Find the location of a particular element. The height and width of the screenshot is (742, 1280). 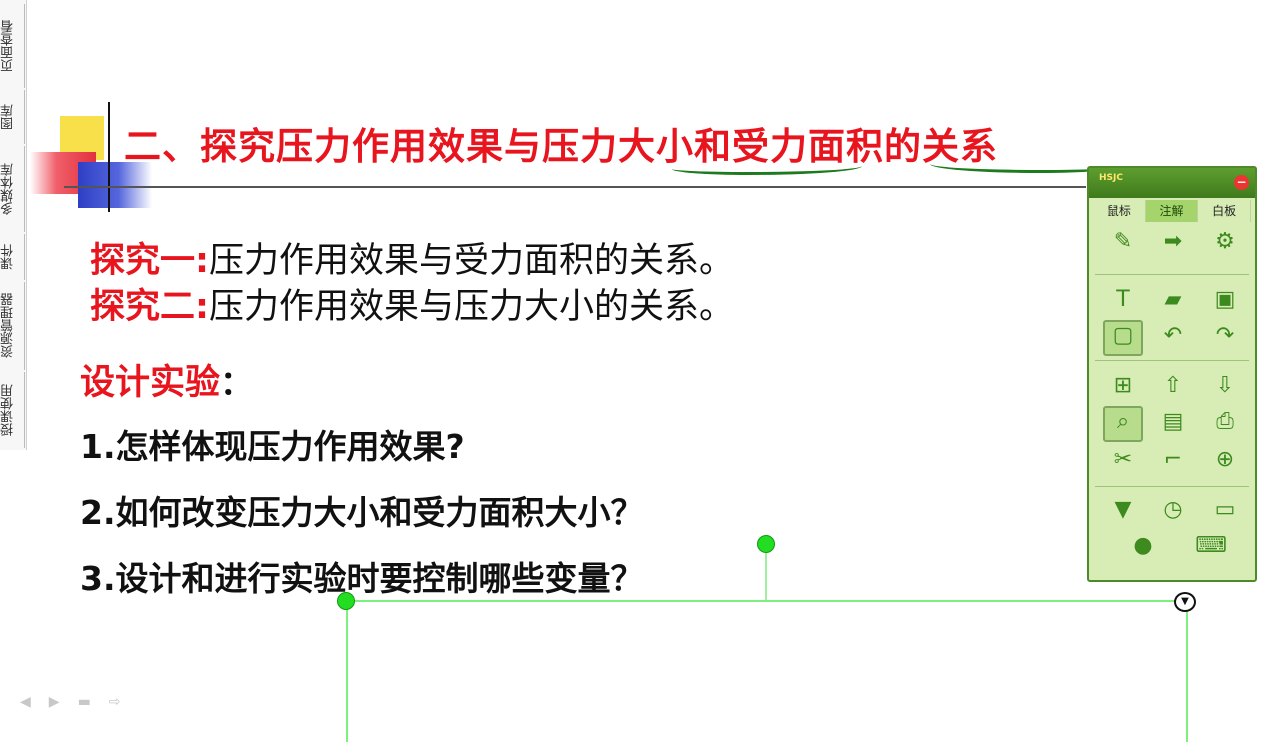

pens-icon: ✎ is located at coordinates (1123, 242).